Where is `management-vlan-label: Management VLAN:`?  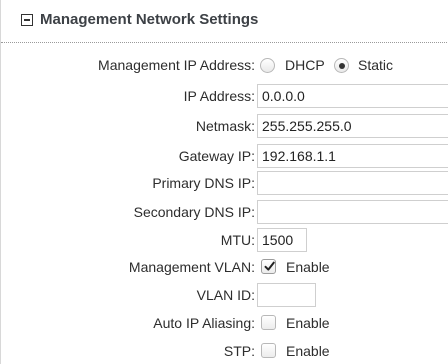 management-vlan-label: Management VLAN: is located at coordinates (191, 267).